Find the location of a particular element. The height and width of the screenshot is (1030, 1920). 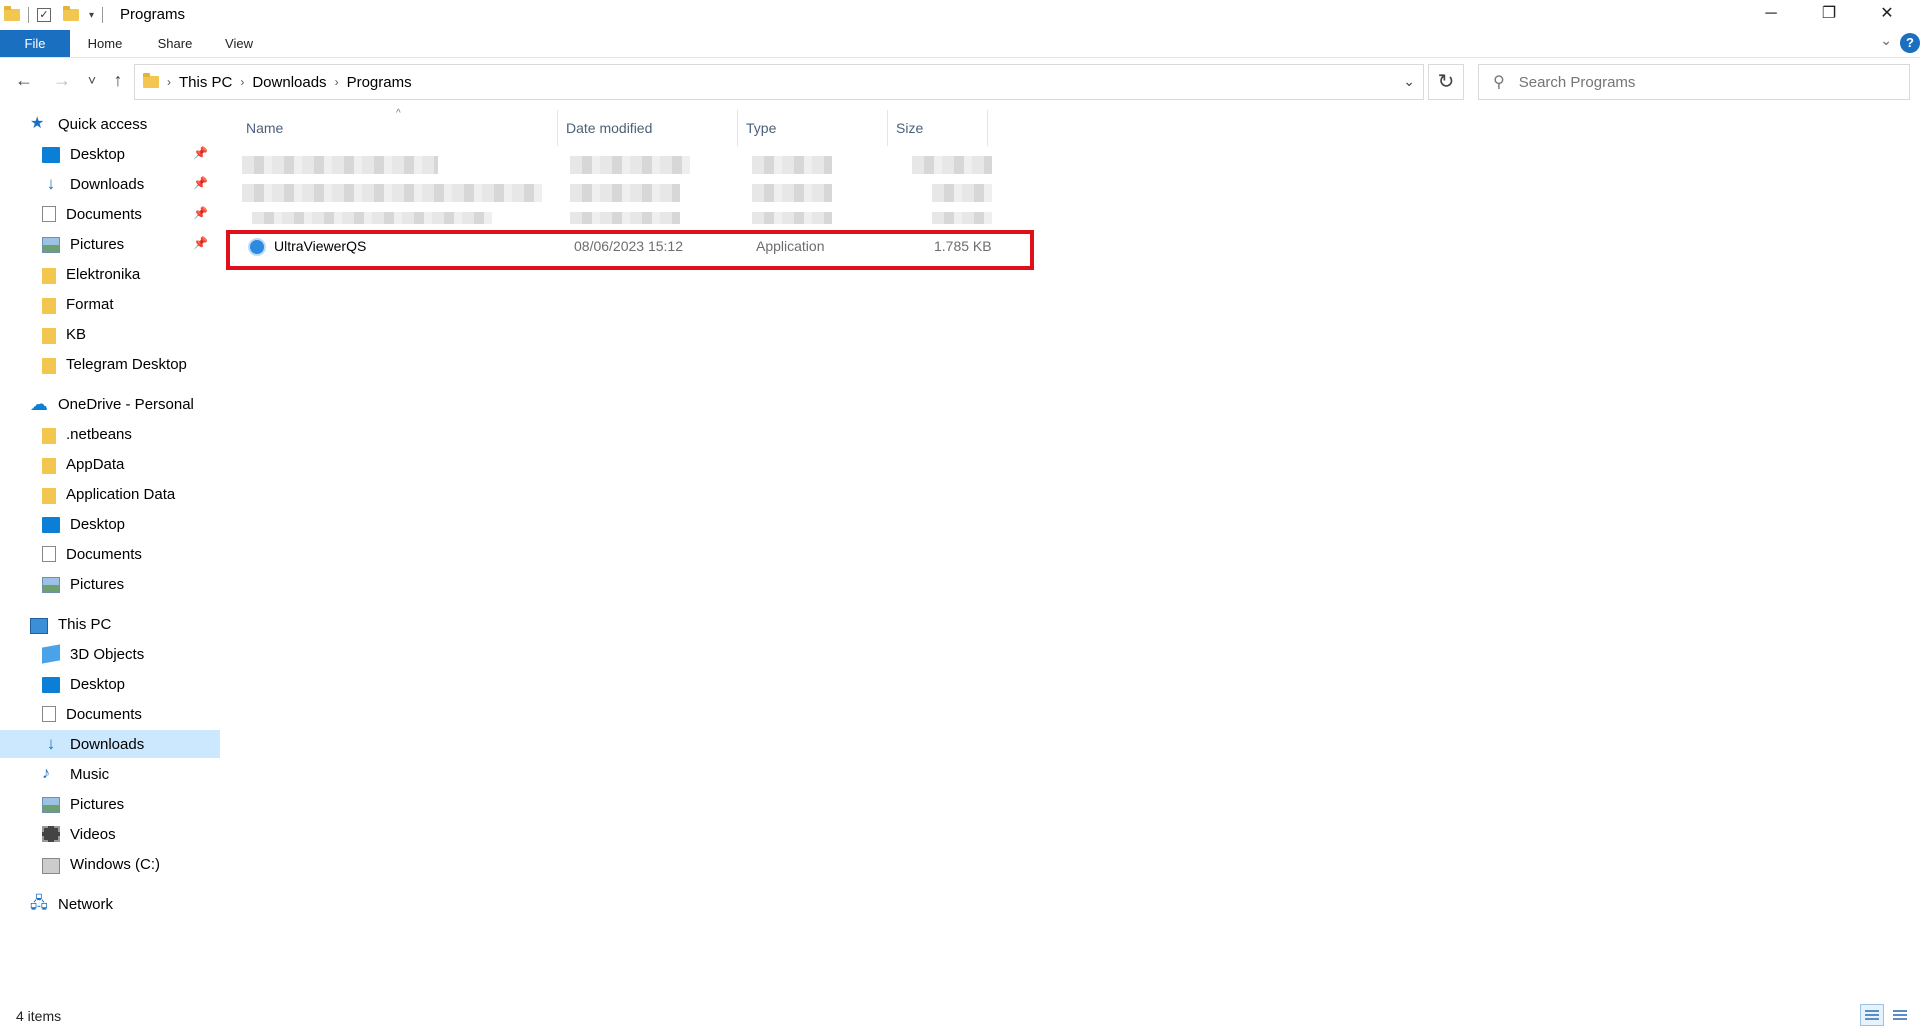

sidebar-item-network: 🖧 Network is located at coordinates (110, 904).